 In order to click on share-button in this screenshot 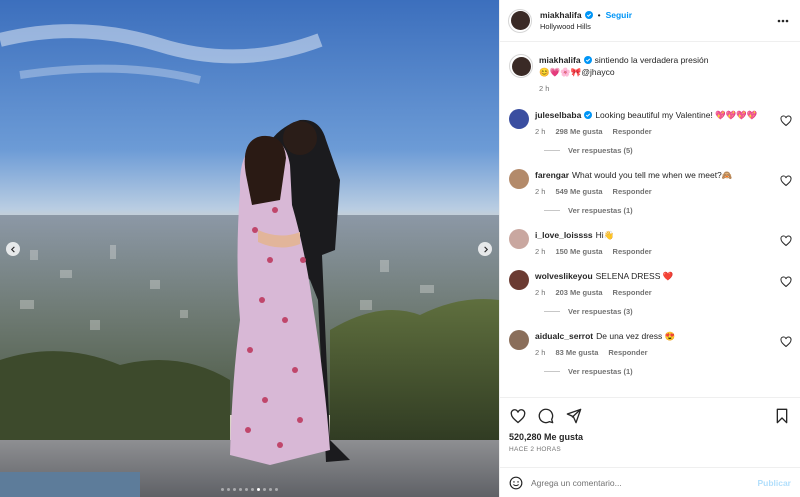, I will do `click(574, 416)`.